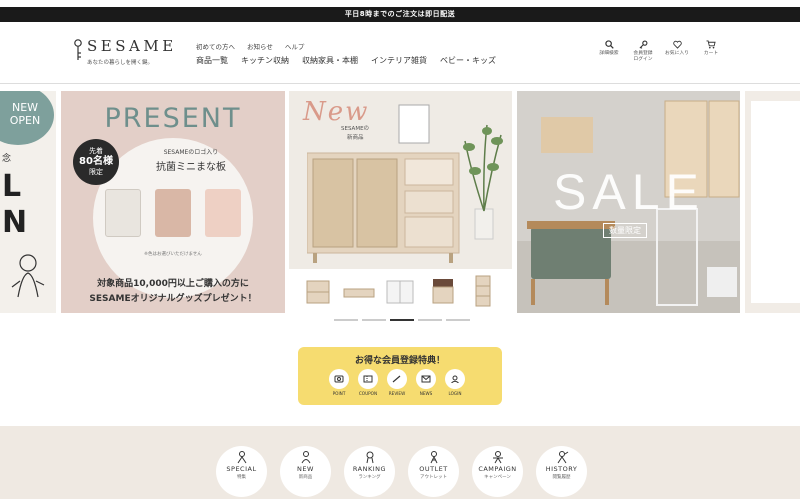 The image size is (800, 499). I want to click on announcement-text: 平日8時までのご注文は即日配送, so click(400, 14).